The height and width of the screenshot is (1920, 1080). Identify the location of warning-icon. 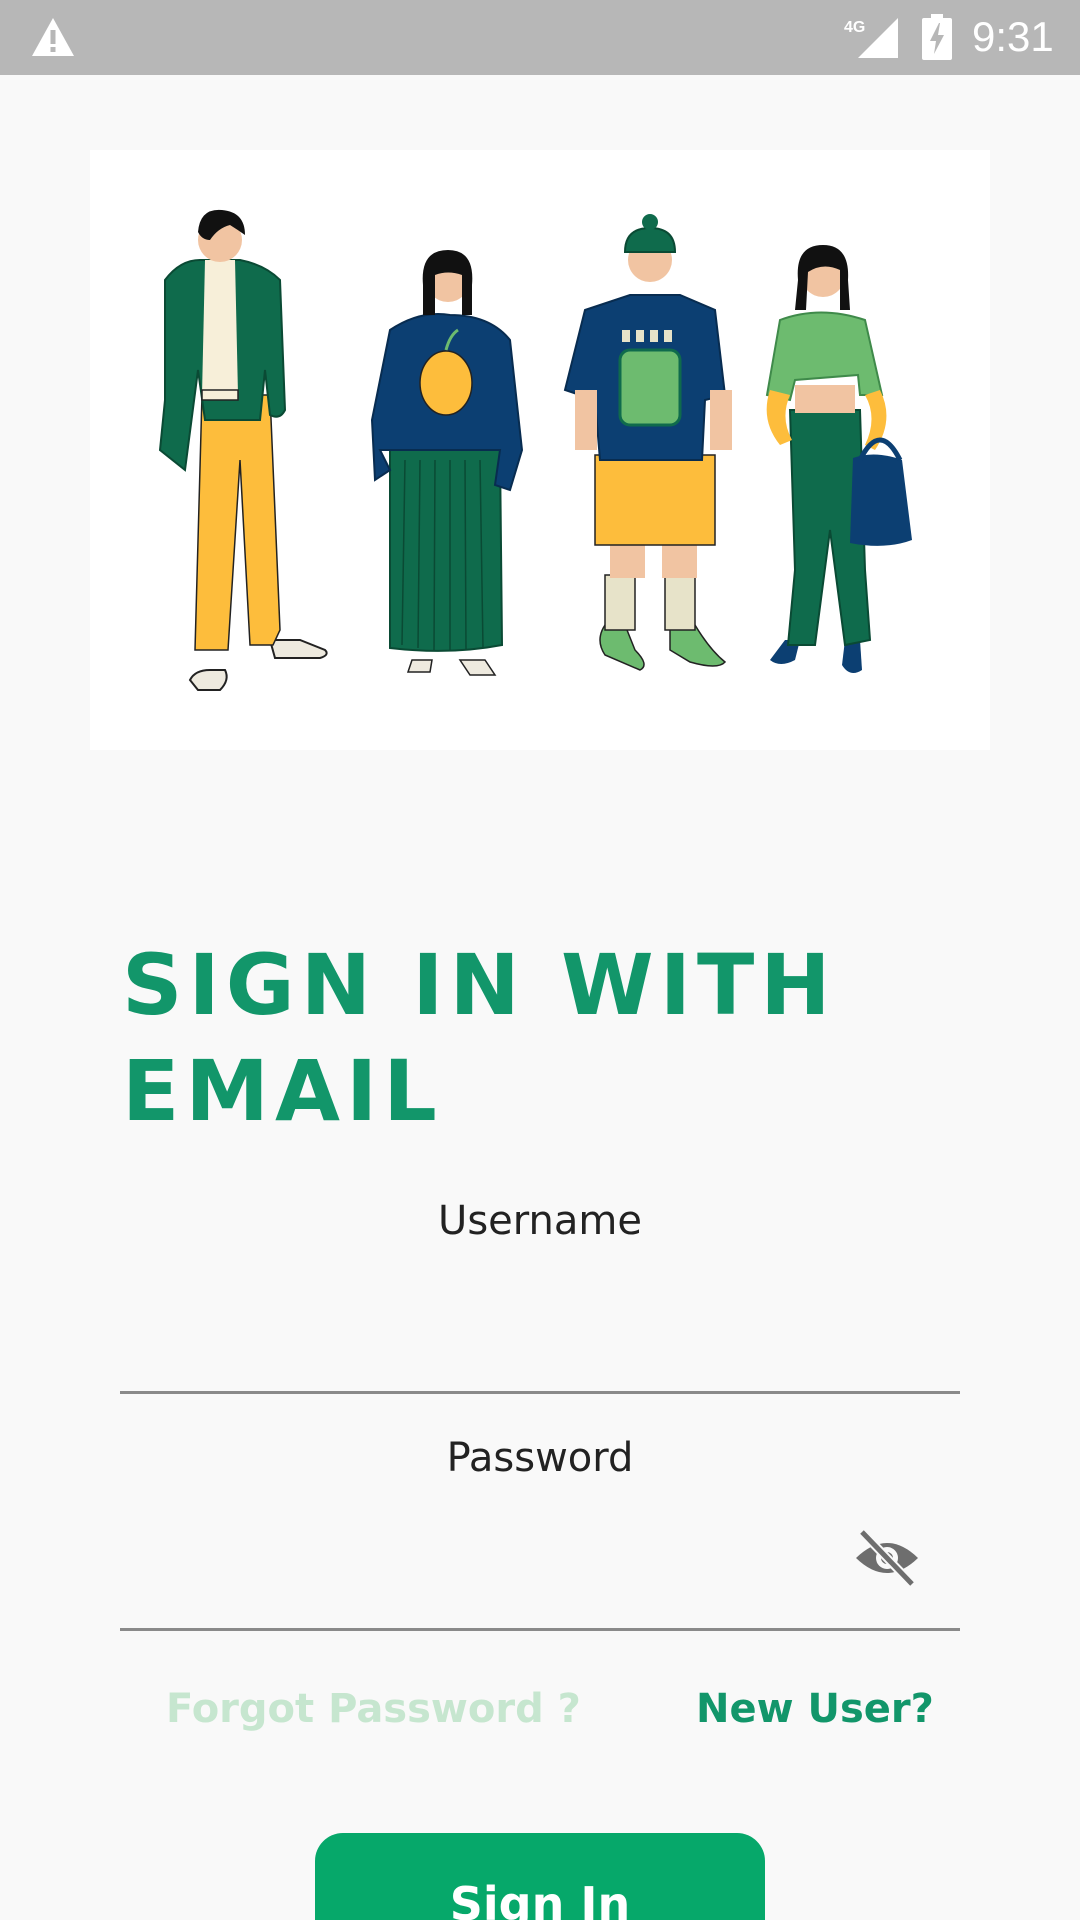
(53, 37).